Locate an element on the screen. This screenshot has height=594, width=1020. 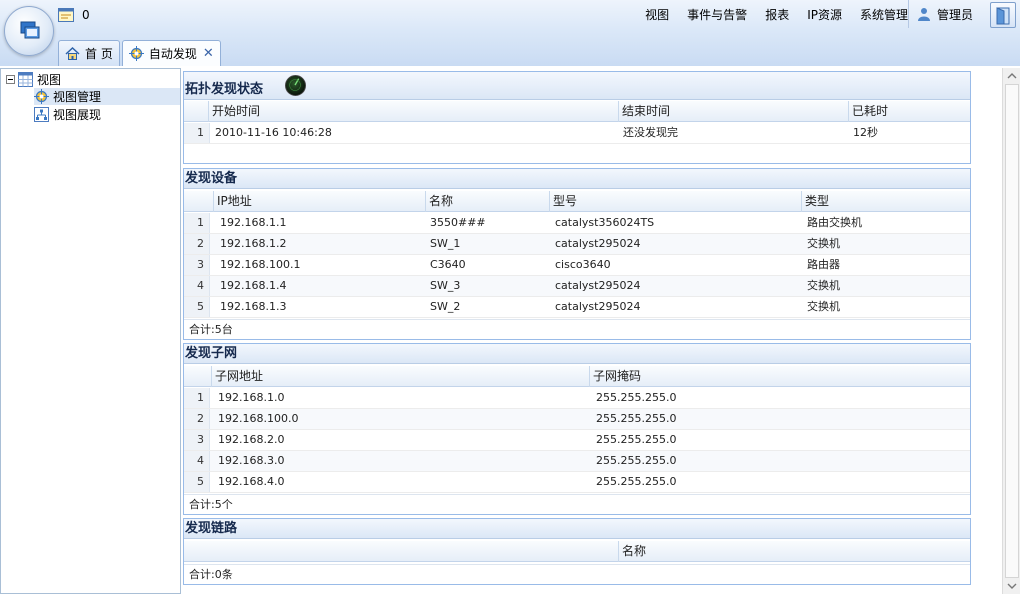
menu-events-alarms: 事件与告警 is located at coordinates (717, 14).